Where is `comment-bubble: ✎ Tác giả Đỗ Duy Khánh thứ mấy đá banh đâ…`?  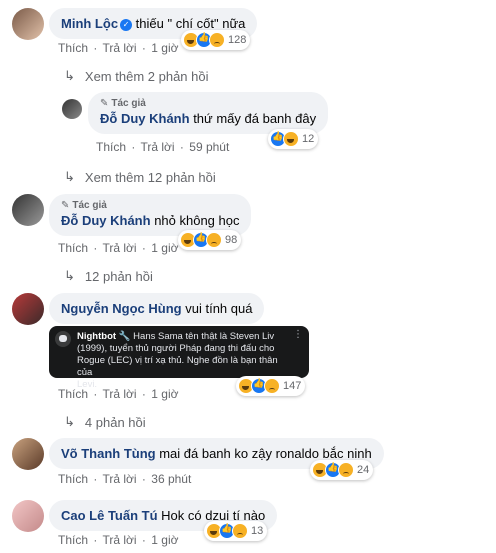
comment-bubble: ✎ Tác giả Đỗ Duy Khánh thứ mấy đá banh đâ… is located at coordinates (208, 113).